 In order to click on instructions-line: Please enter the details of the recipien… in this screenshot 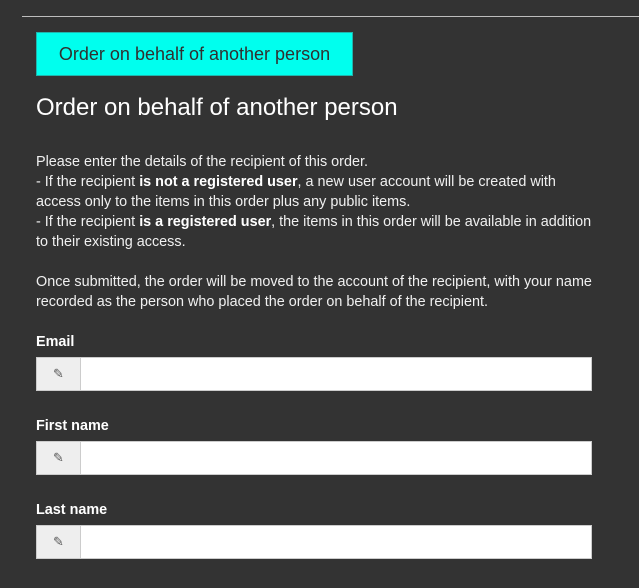, I will do `click(202, 162)`.